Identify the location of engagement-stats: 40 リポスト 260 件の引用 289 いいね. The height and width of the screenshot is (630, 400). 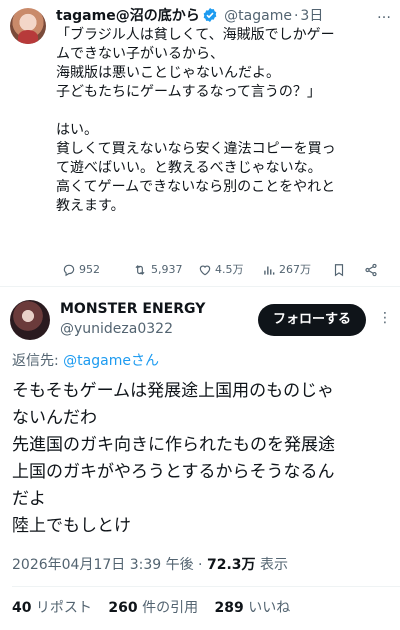
(157, 608).